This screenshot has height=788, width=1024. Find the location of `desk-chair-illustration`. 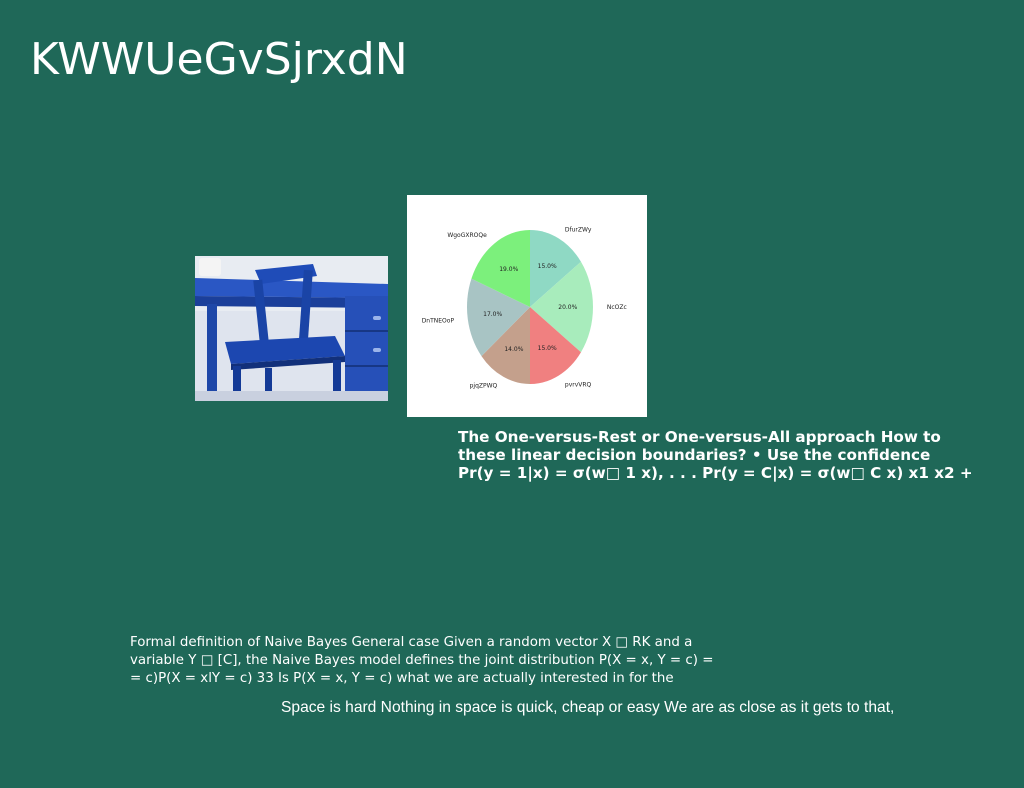

desk-chair-illustration is located at coordinates (291, 328).